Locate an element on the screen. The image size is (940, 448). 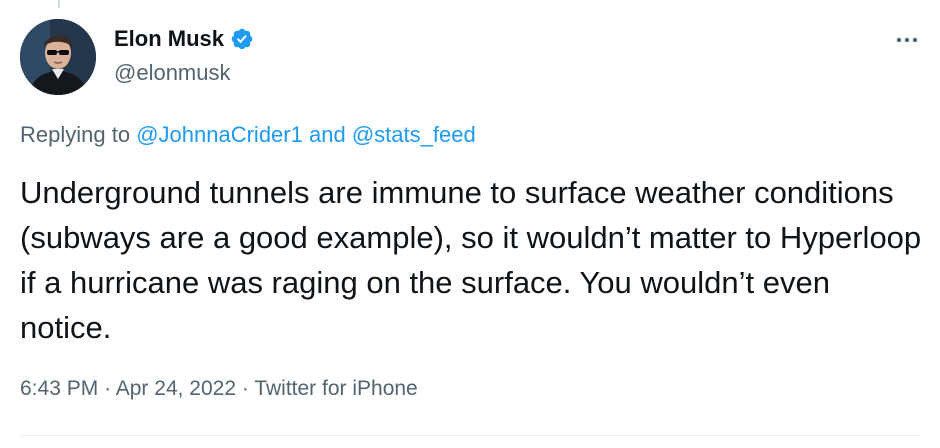
verified-badge-icon is located at coordinates (242, 39).